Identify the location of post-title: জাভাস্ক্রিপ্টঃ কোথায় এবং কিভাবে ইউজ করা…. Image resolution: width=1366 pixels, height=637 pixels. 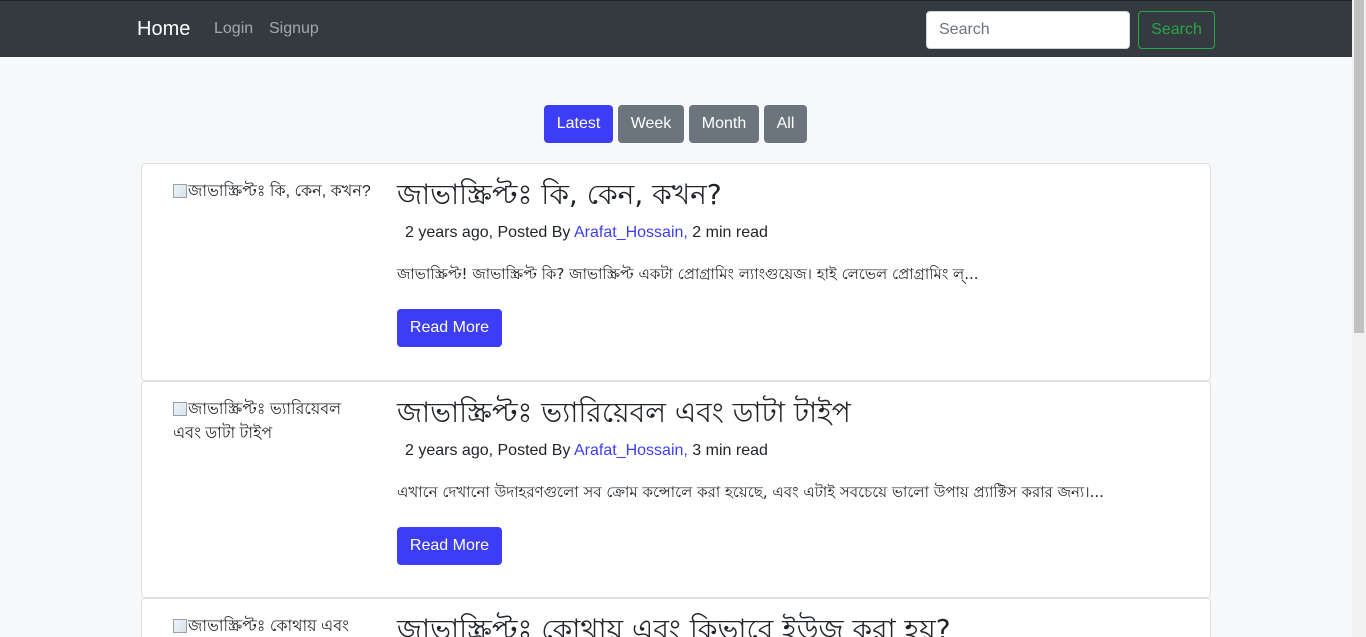
(674, 625).